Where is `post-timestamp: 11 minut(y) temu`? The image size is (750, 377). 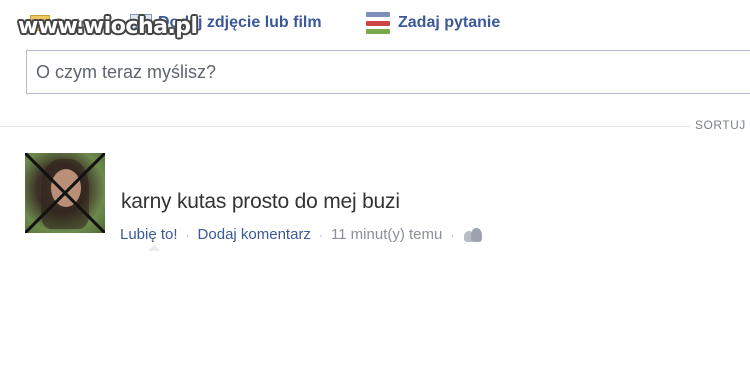
post-timestamp: 11 minut(y) temu is located at coordinates (386, 234).